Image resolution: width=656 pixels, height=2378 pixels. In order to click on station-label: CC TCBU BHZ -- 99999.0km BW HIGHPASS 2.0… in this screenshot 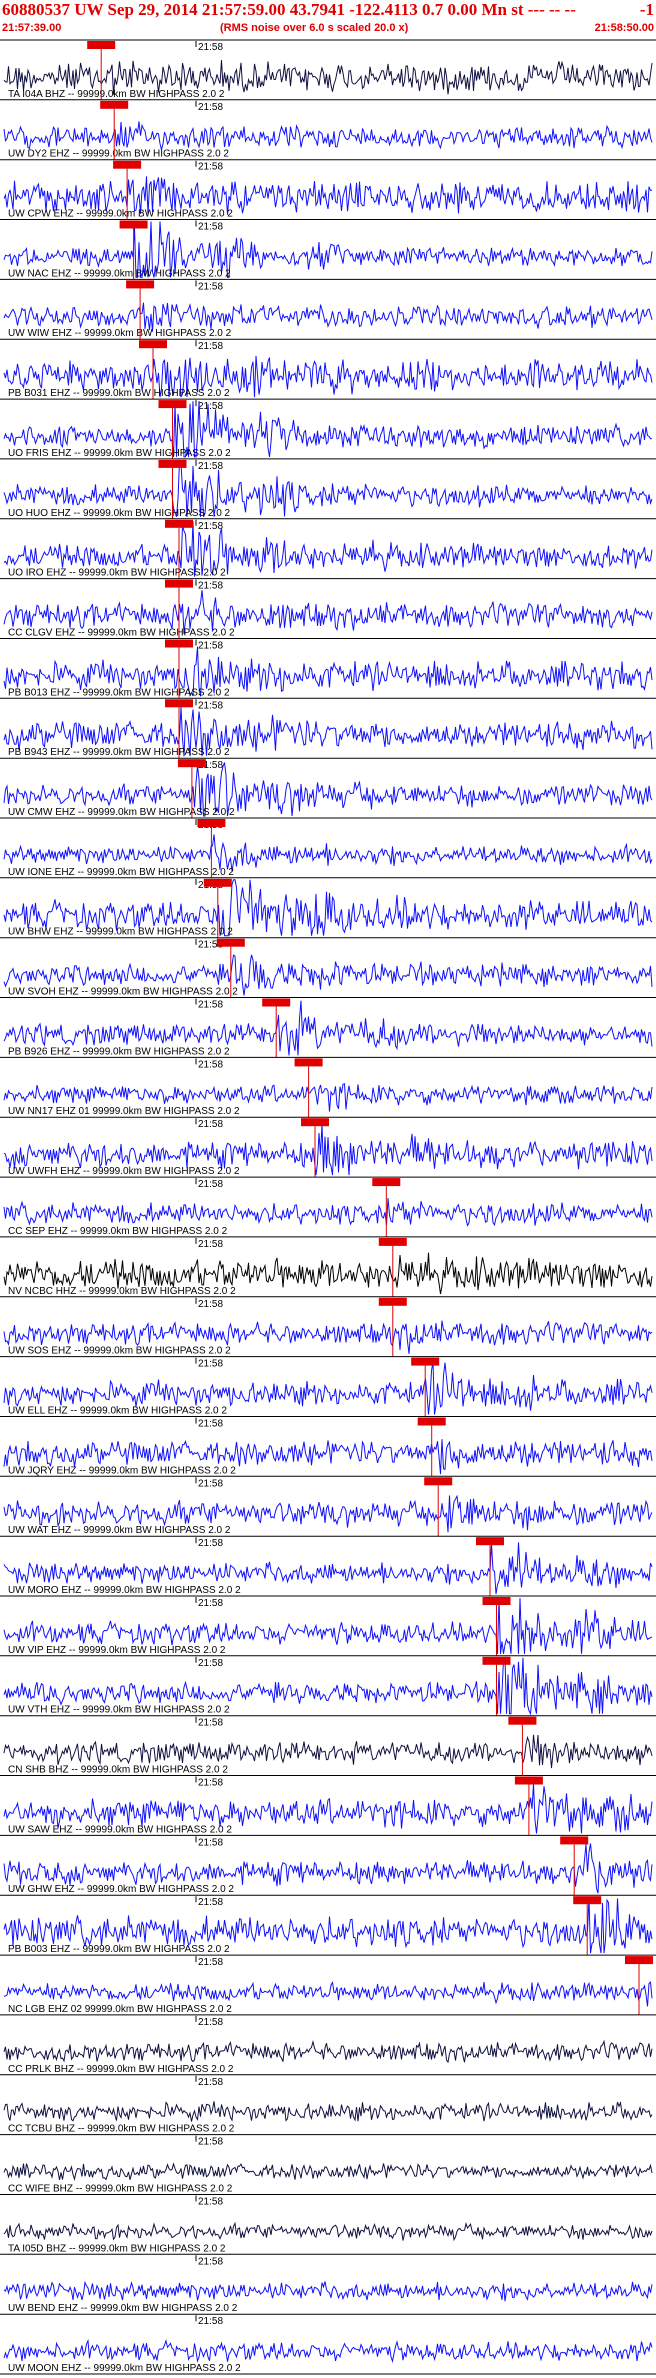, I will do `click(121, 2129)`.